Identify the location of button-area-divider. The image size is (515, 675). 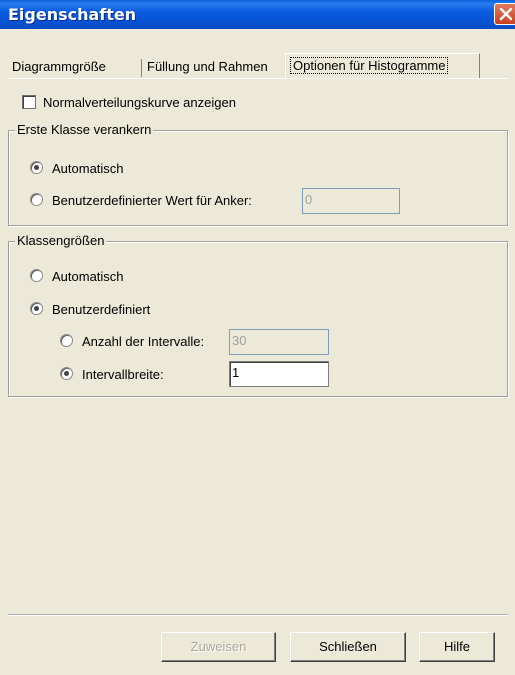
(258, 614).